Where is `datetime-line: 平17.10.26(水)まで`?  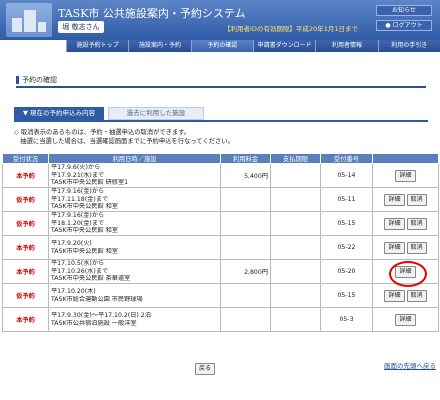 datetime-line: 平17.10.26(水)まで is located at coordinates (80, 271).